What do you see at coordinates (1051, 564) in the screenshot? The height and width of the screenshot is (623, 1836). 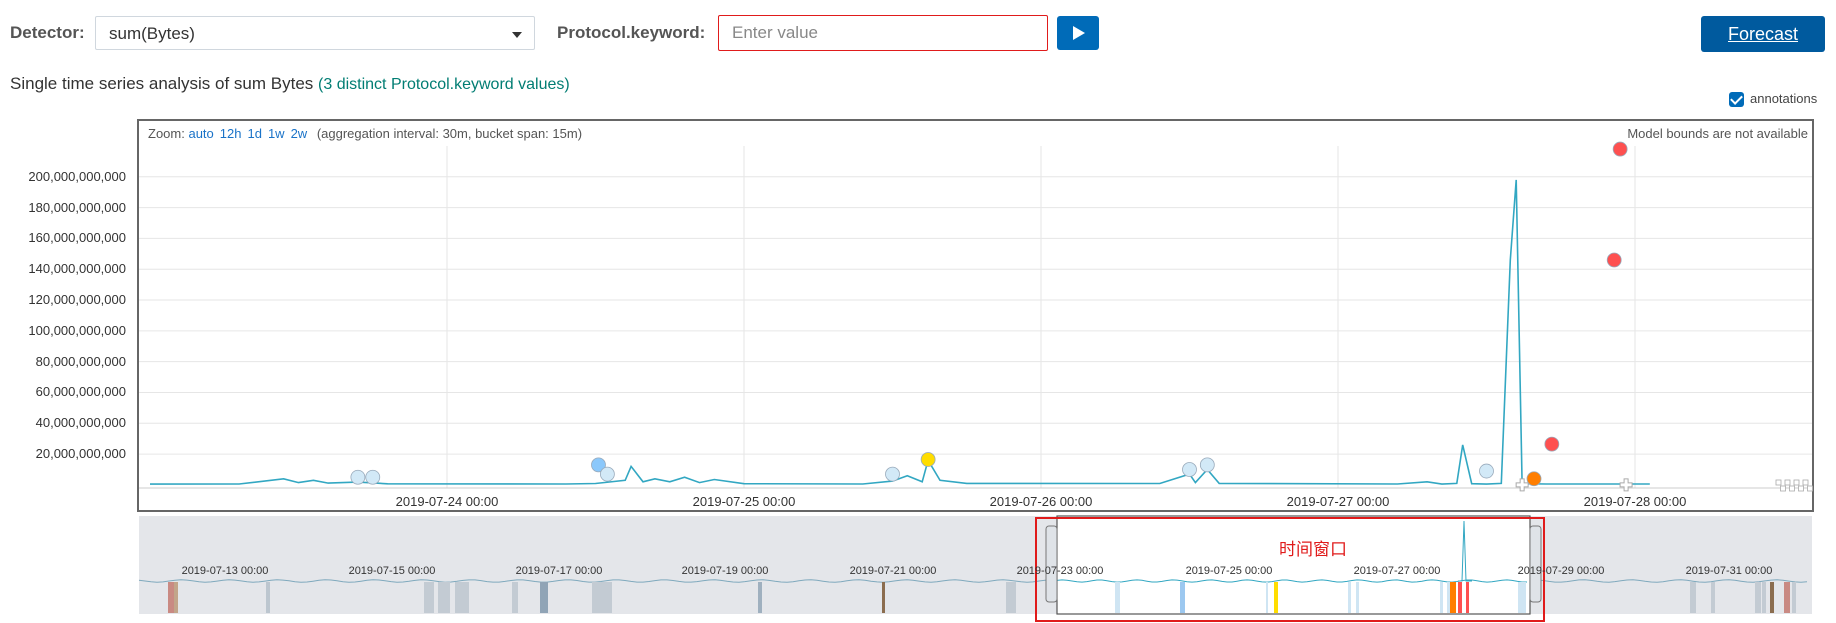 I see `window-handle-left` at bounding box center [1051, 564].